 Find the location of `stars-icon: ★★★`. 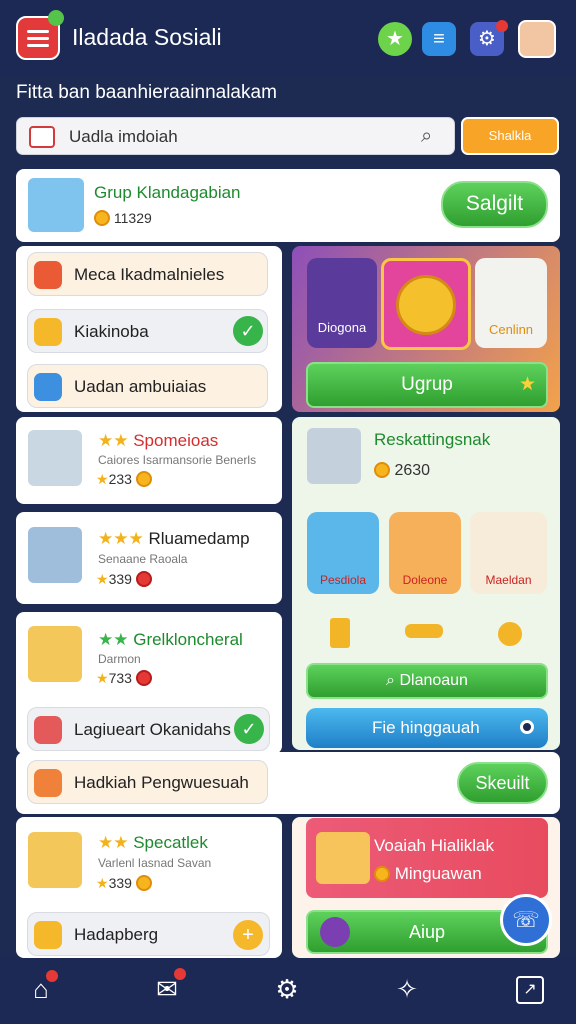

stars-icon: ★★★ is located at coordinates (121, 538).